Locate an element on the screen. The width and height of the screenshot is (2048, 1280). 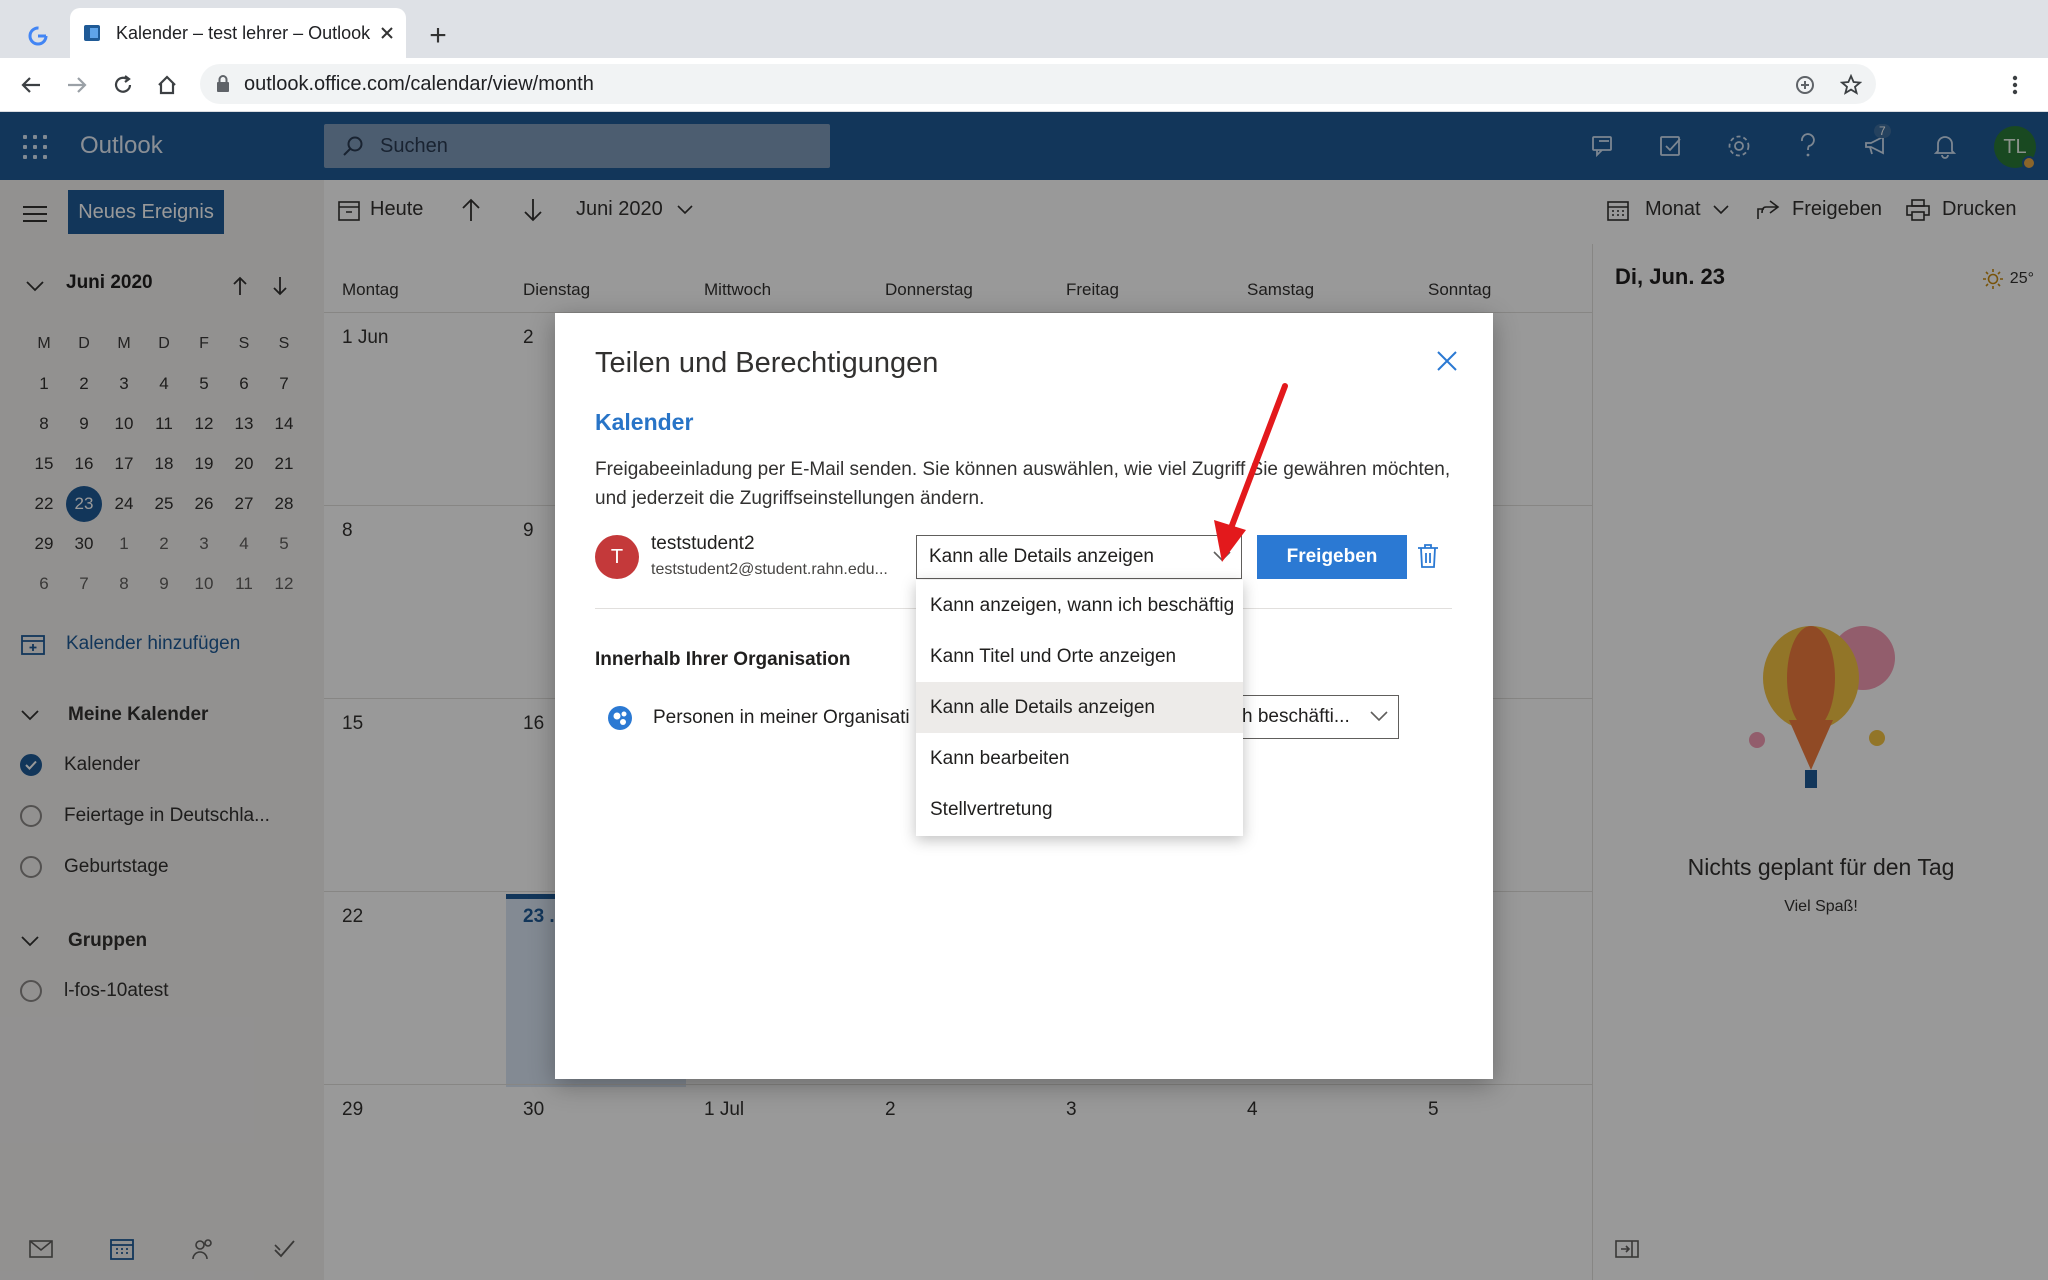
dialog-title: Teilen und Berechtigungen is located at coordinates (767, 363).